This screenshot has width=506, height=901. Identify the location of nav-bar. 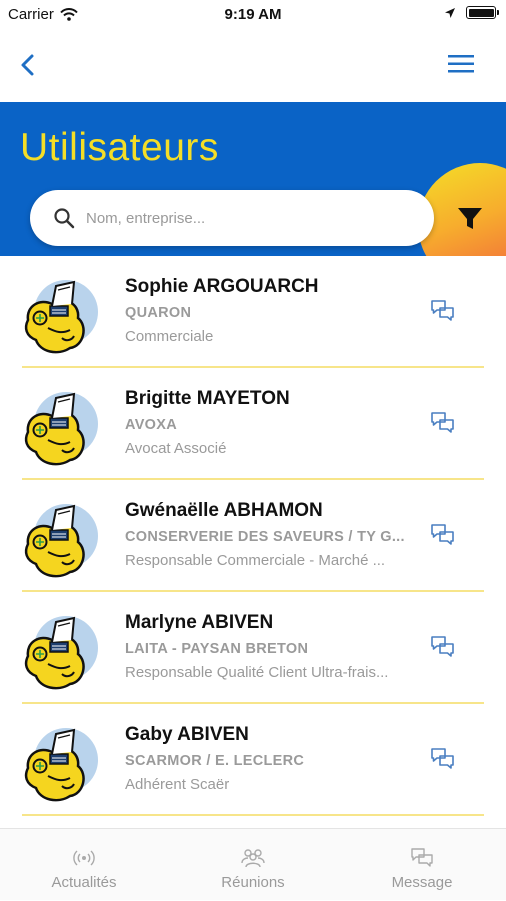
(253, 66).